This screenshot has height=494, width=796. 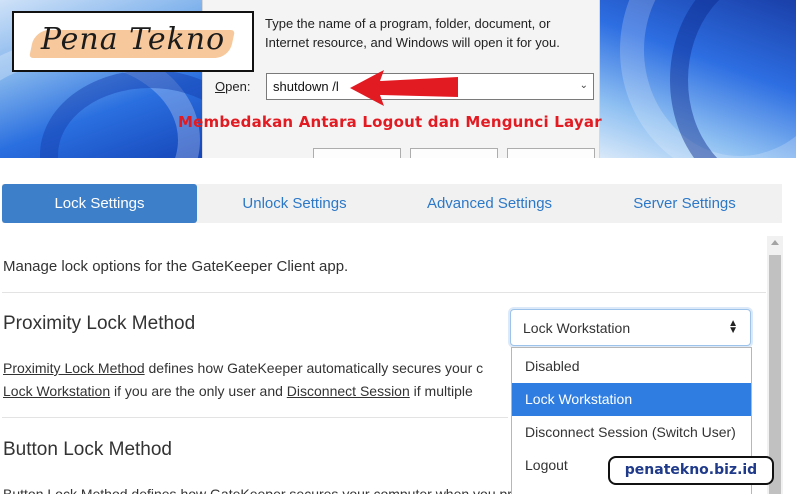 What do you see at coordinates (551, 153) in the screenshot?
I see `browse-button` at bounding box center [551, 153].